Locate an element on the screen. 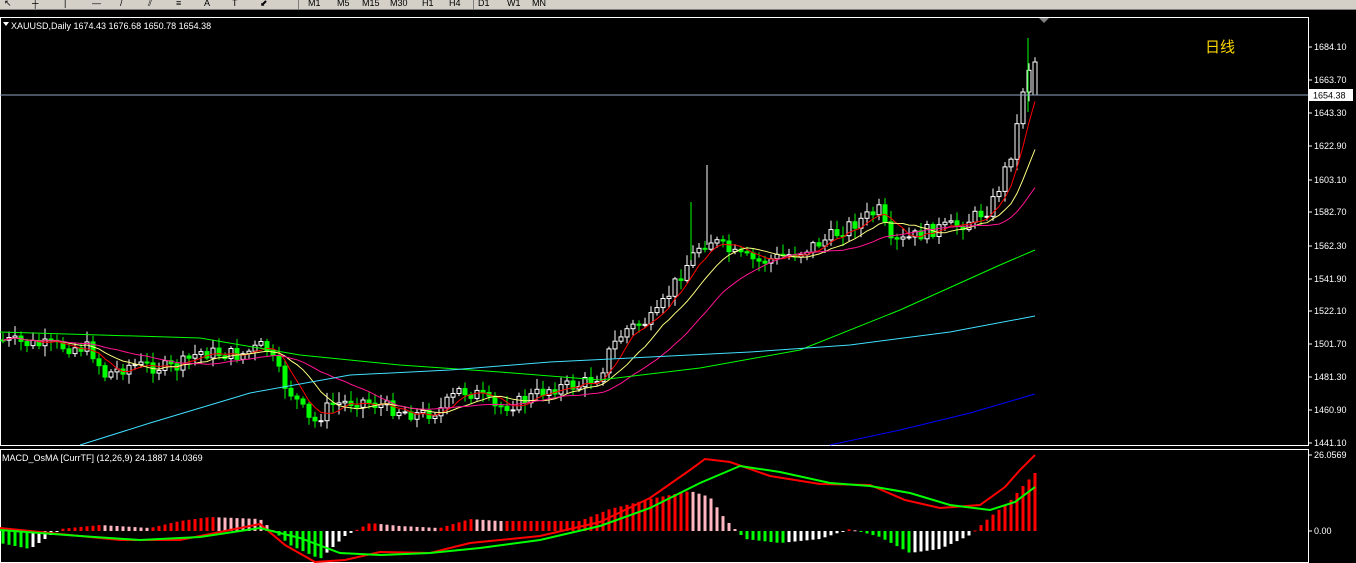 The width and height of the screenshot is (1356, 563). macd-lines is located at coordinates (518, 508).